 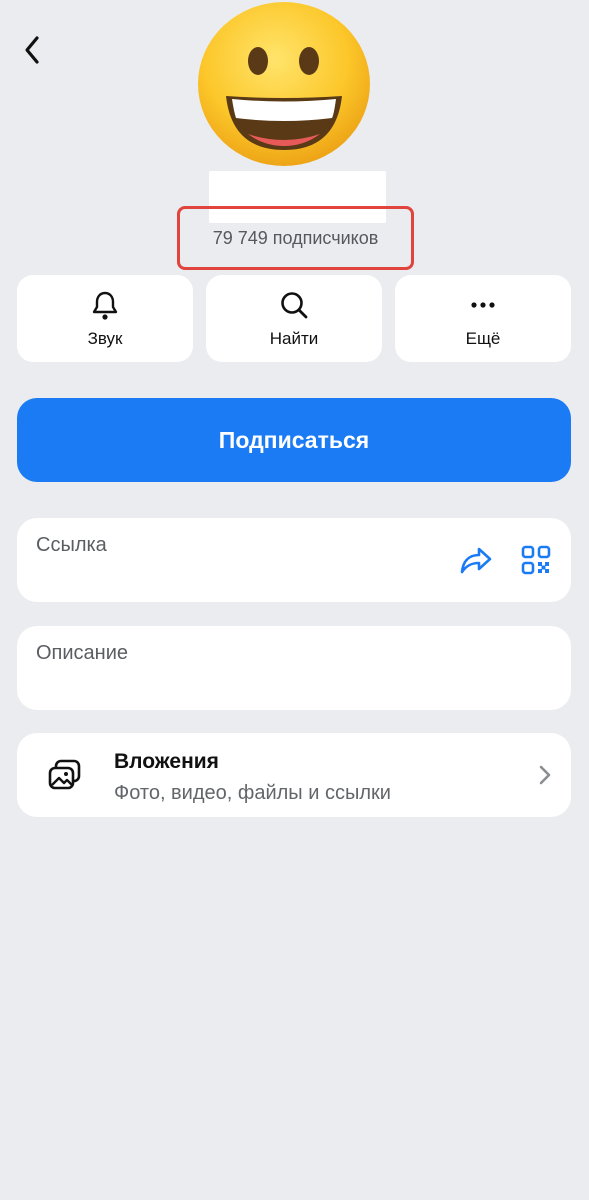 What do you see at coordinates (71, 545) in the screenshot?
I see `link-title: Ссылка` at bounding box center [71, 545].